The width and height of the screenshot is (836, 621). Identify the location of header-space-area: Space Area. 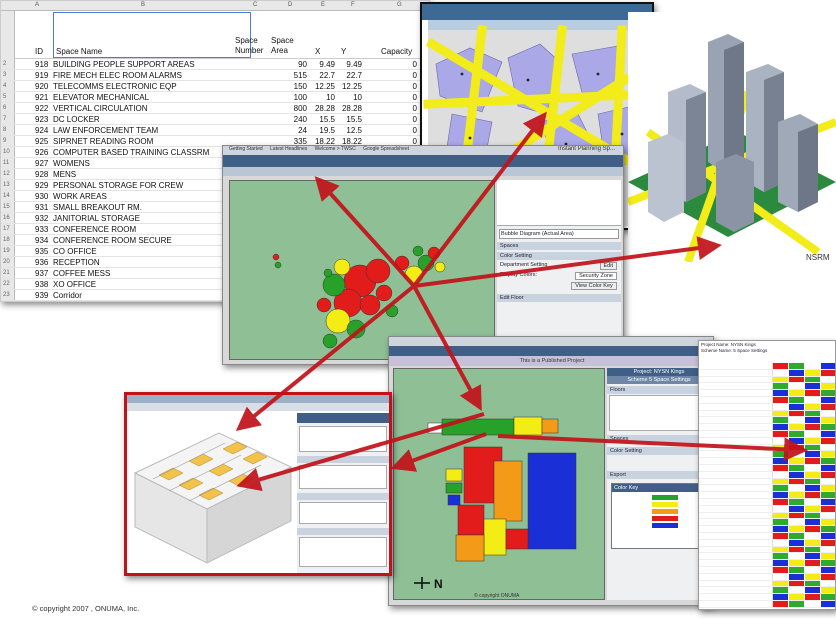
(287, 46).